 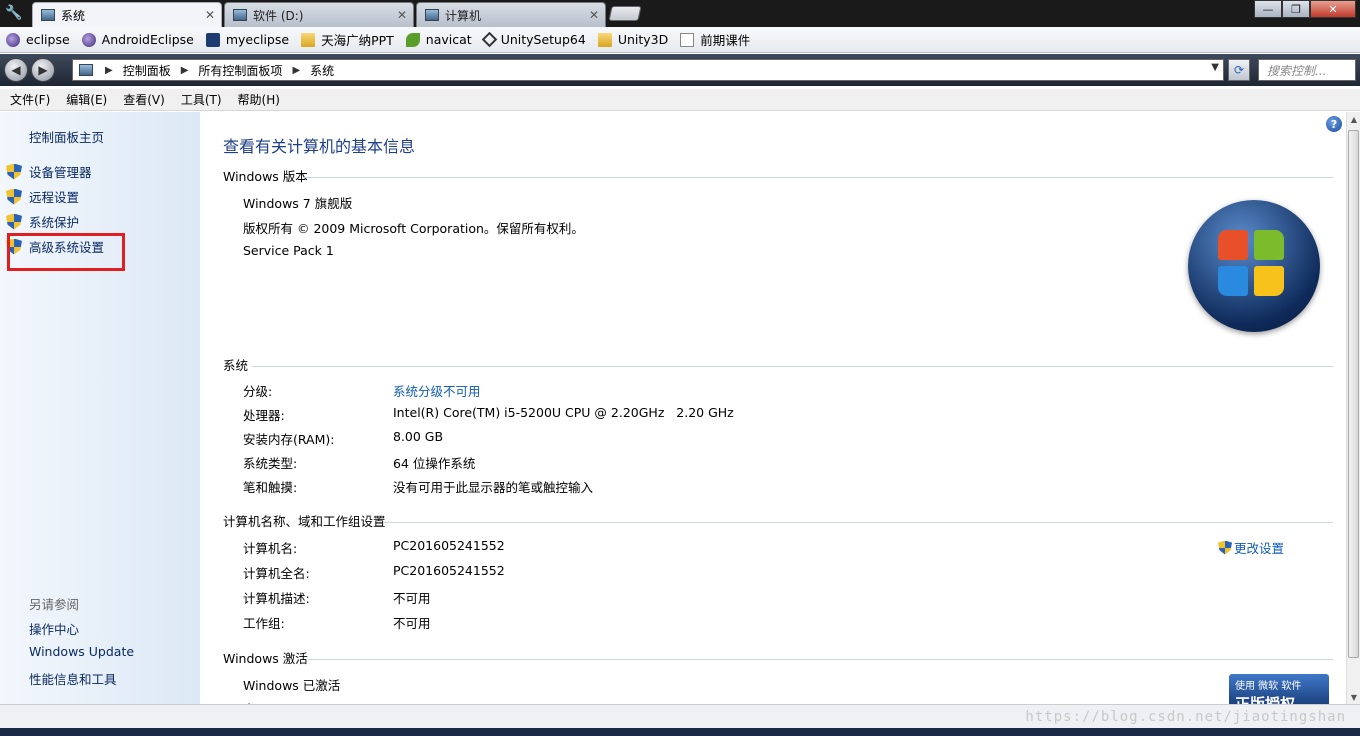 What do you see at coordinates (1296, 9) in the screenshot?
I see `maximize-button: ❐` at bounding box center [1296, 9].